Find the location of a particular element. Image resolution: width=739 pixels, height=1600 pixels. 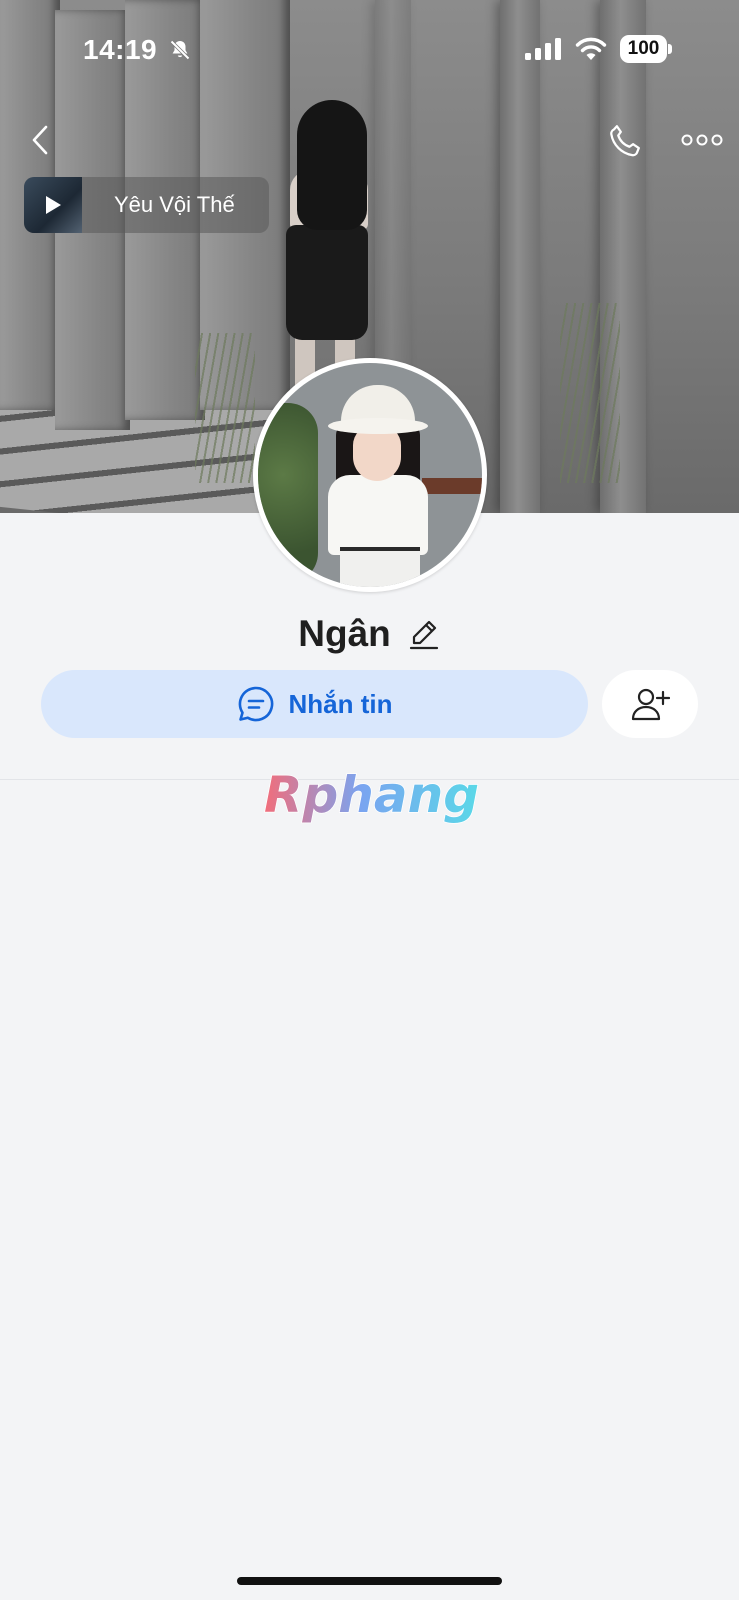

svg-text: Rphang is located at coordinates (371, 795).